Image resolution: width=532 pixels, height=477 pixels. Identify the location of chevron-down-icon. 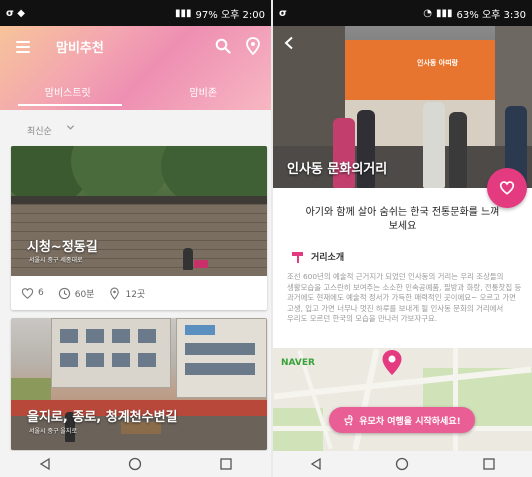
(70, 127).